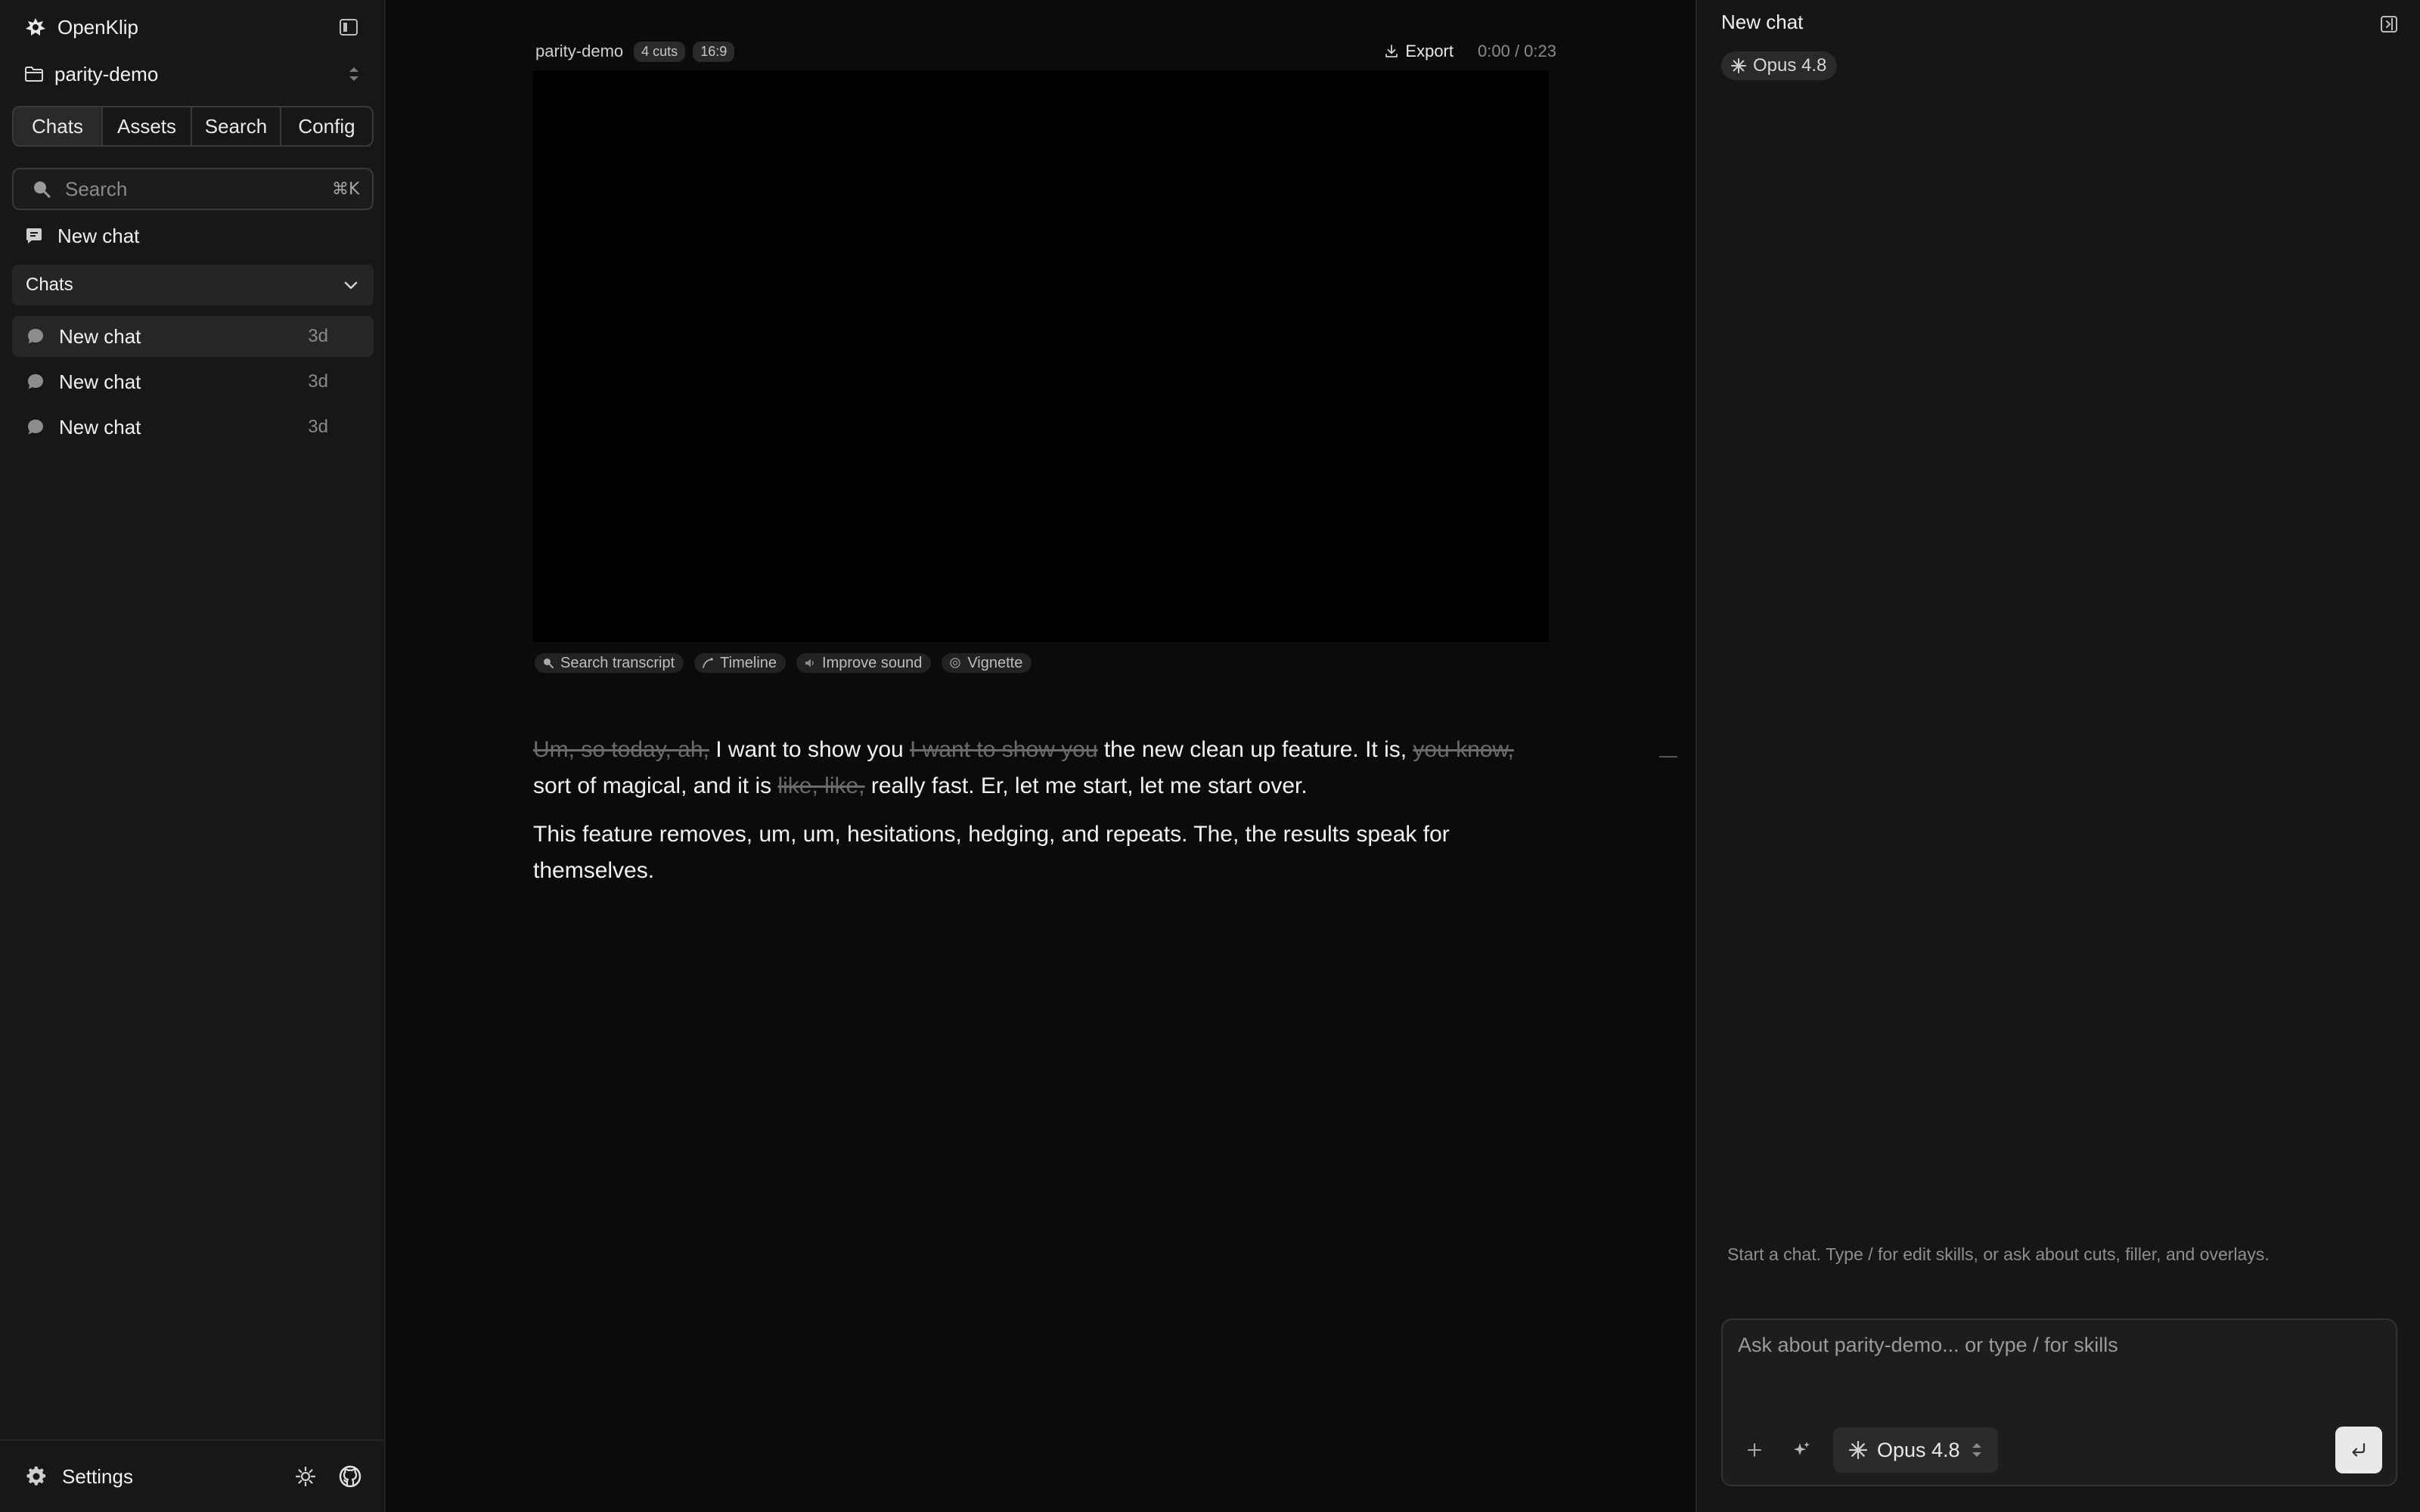 This screenshot has height=1512, width=2420. I want to click on app-name: OpenKlip, so click(97, 27).